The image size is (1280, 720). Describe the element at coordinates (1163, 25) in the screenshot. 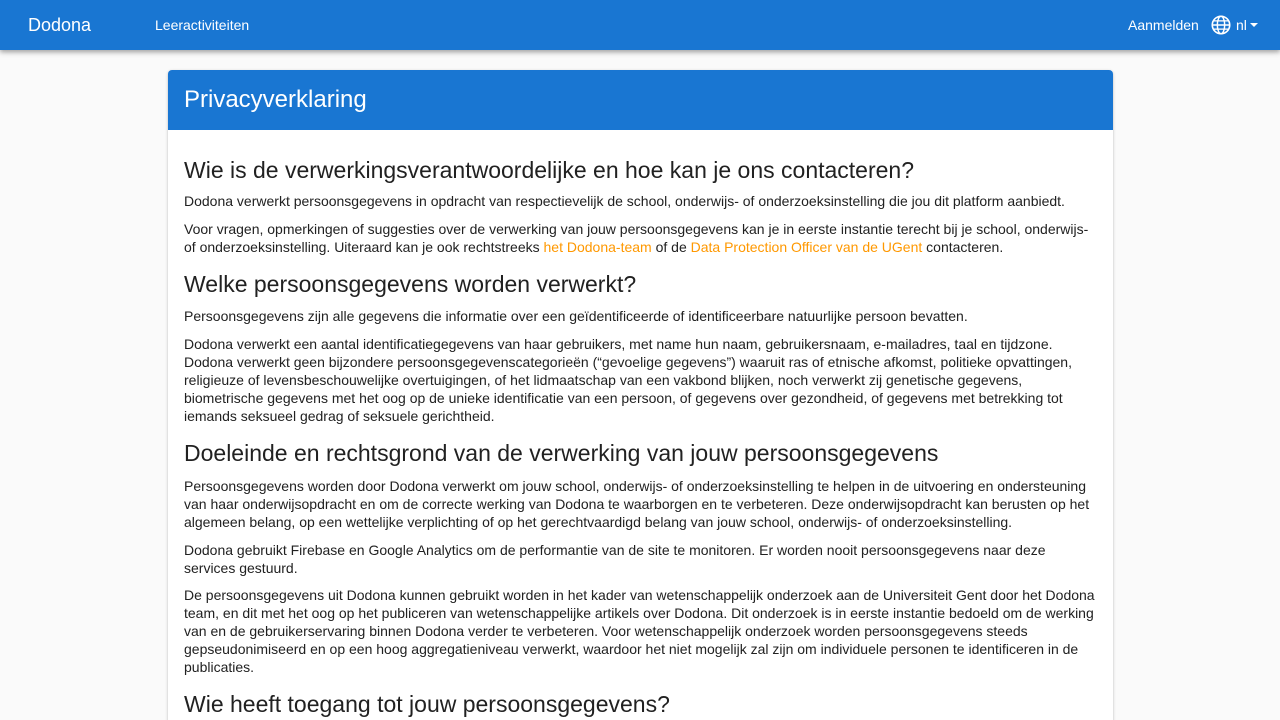

I see `login-link: Aanmelden` at that location.